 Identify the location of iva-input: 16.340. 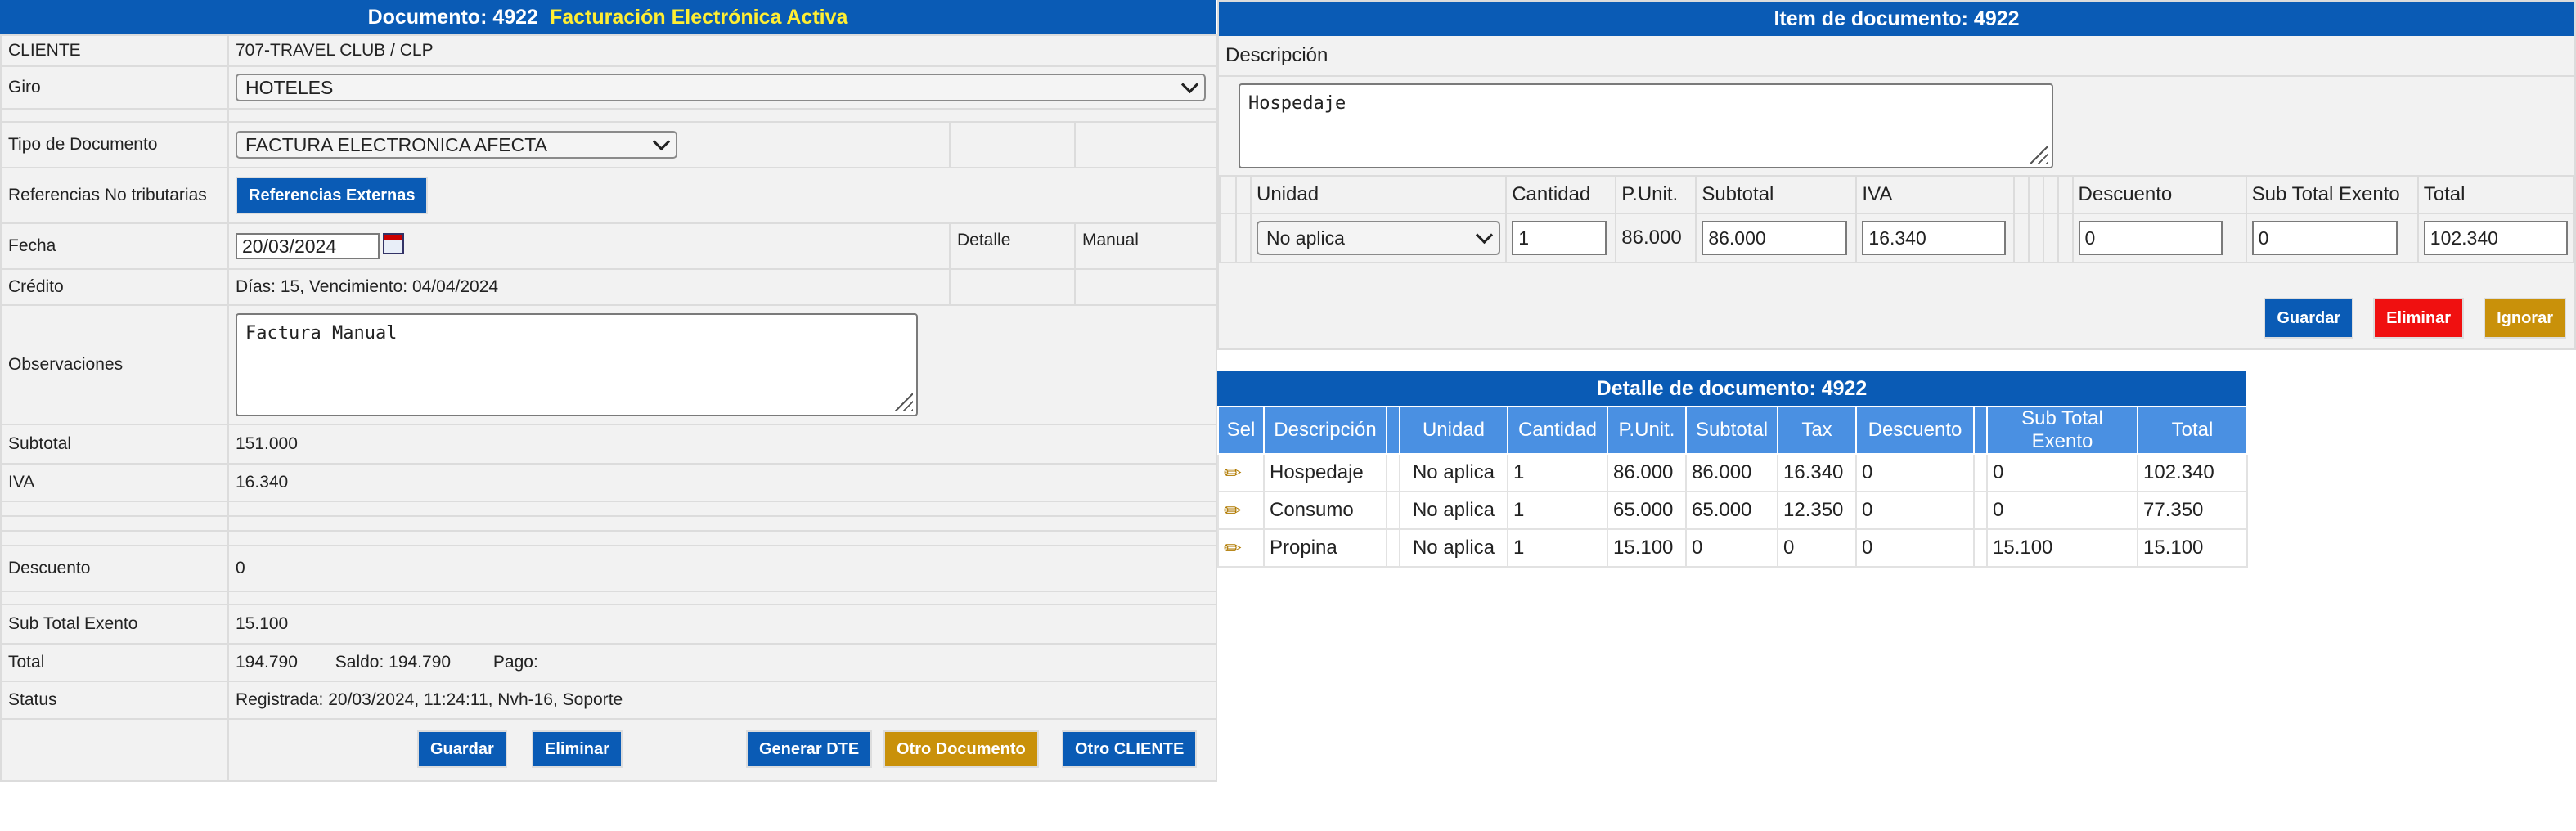
(1935, 238).